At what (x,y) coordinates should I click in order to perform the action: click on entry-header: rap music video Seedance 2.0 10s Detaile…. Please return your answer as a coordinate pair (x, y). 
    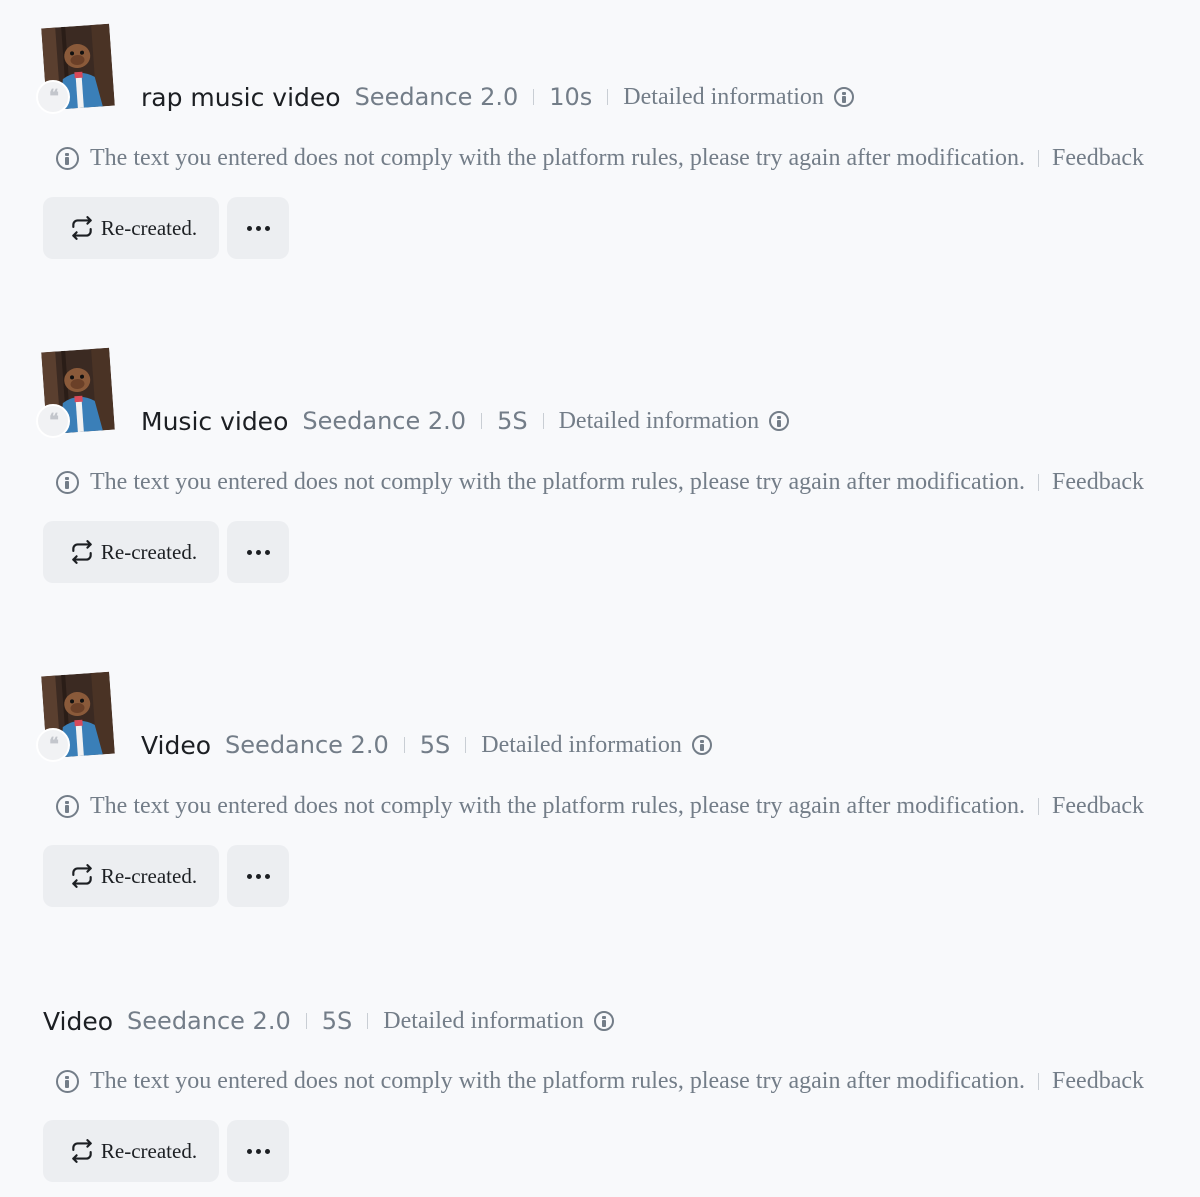
    Looking at the image, I should click on (497, 97).